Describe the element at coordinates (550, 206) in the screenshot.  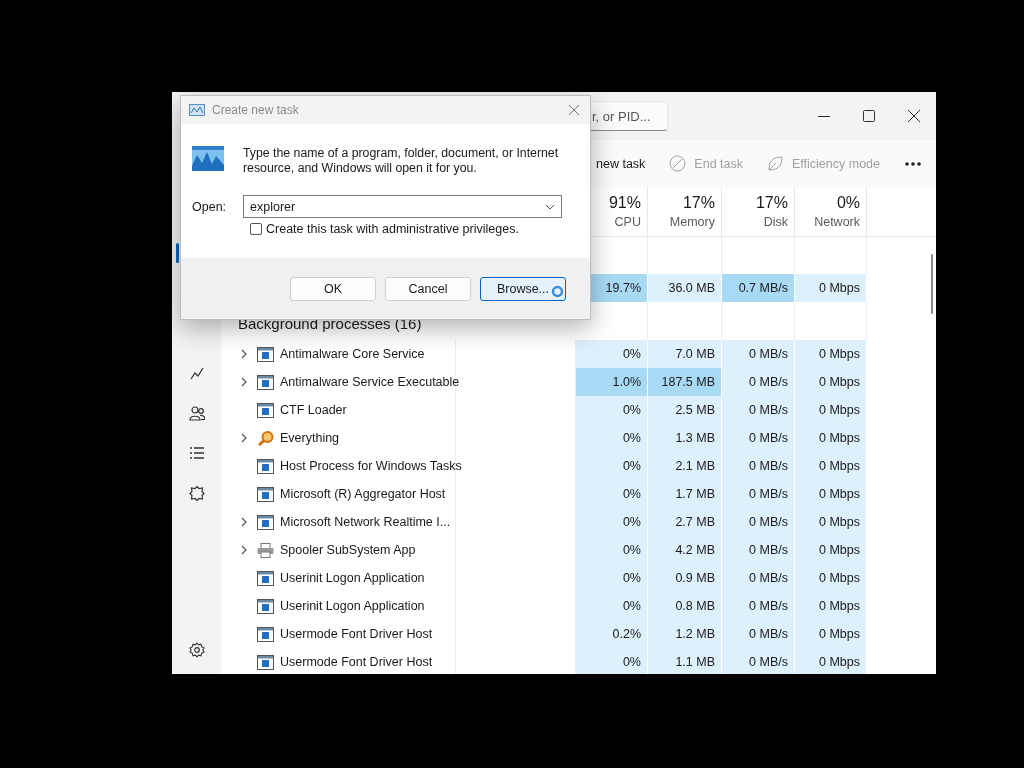
I see `chevron-down-icon` at that location.